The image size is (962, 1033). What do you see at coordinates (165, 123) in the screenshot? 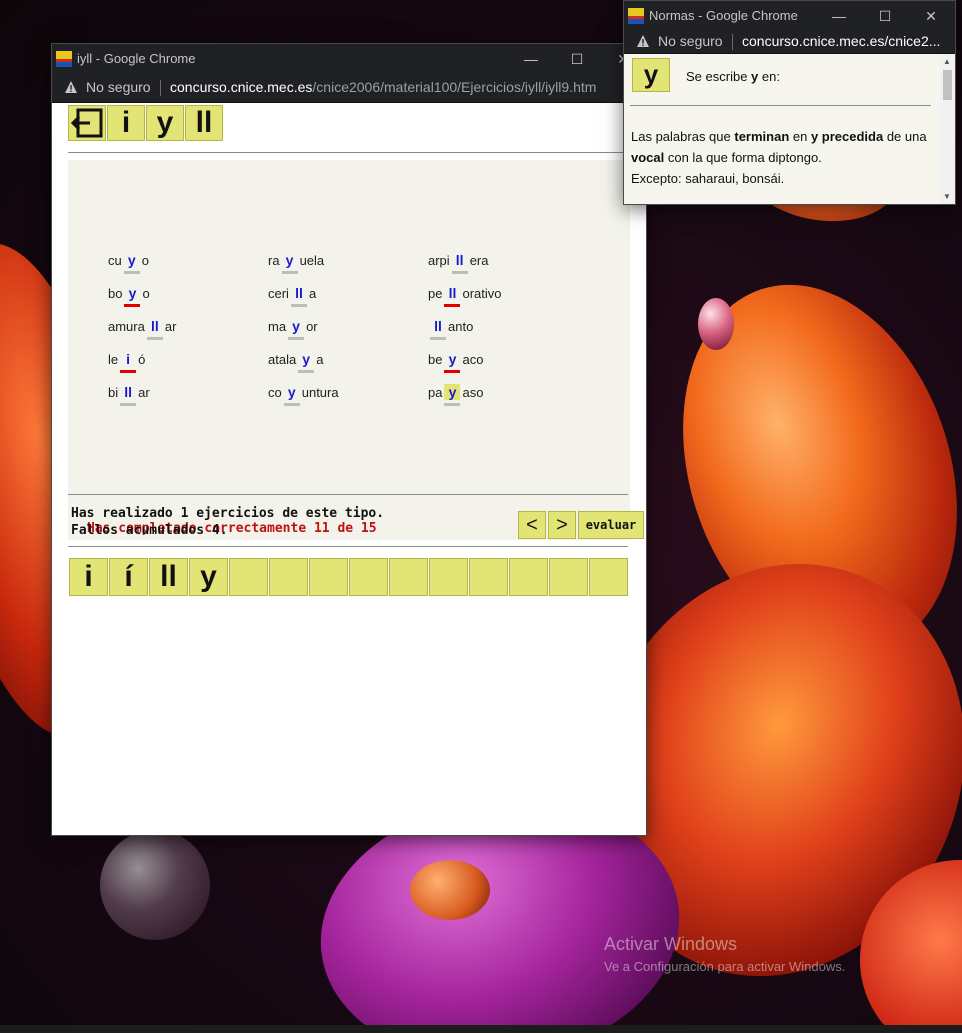
I see `toolbar-button-y: y` at bounding box center [165, 123].